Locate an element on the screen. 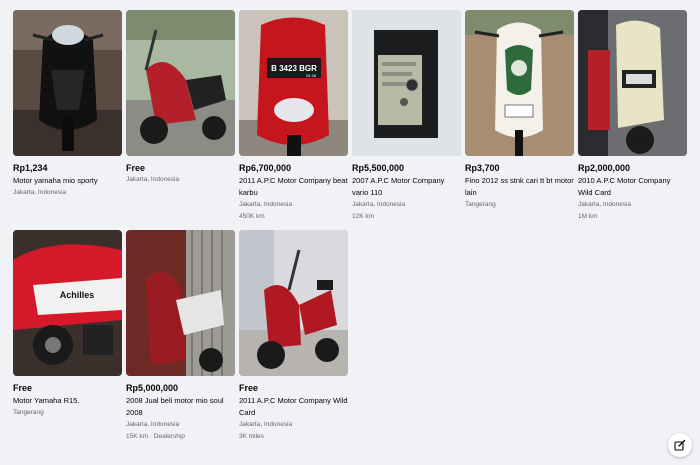 The image size is (700, 465). listing-title: Fino 2012 ss stnk cari tt bt motor lain is located at coordinates (519, 186).